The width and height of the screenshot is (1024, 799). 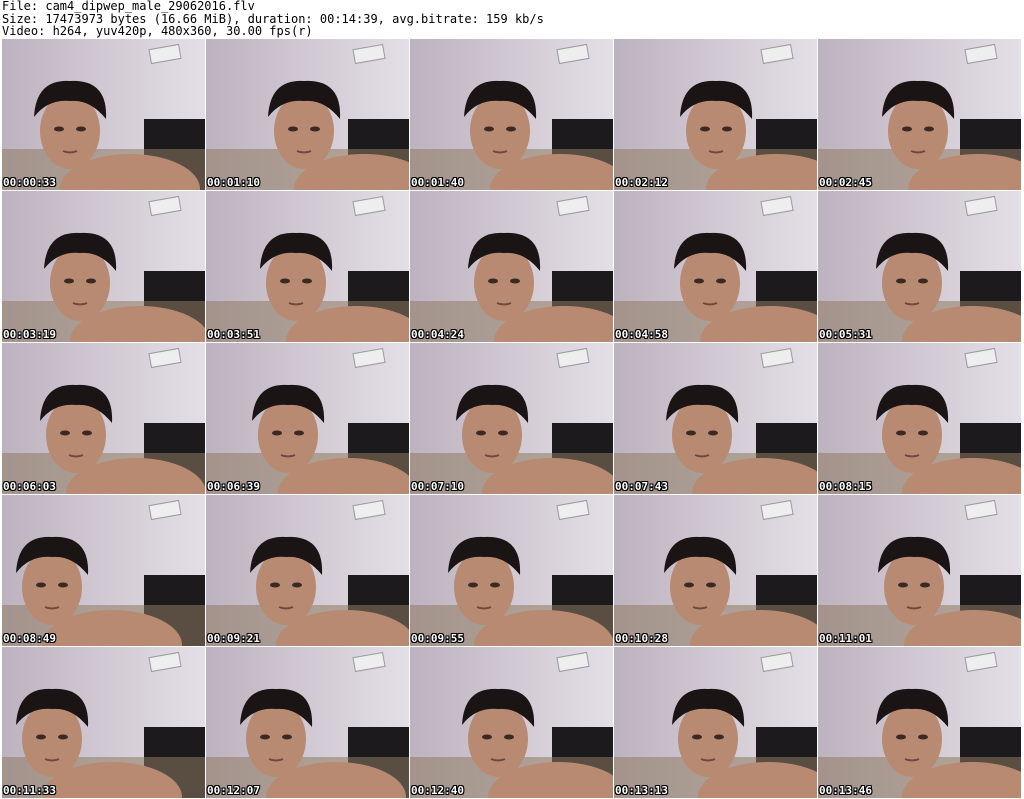 I want to click on thumbnail-timestamp: 00:00:33, so click(x=29, y=182).